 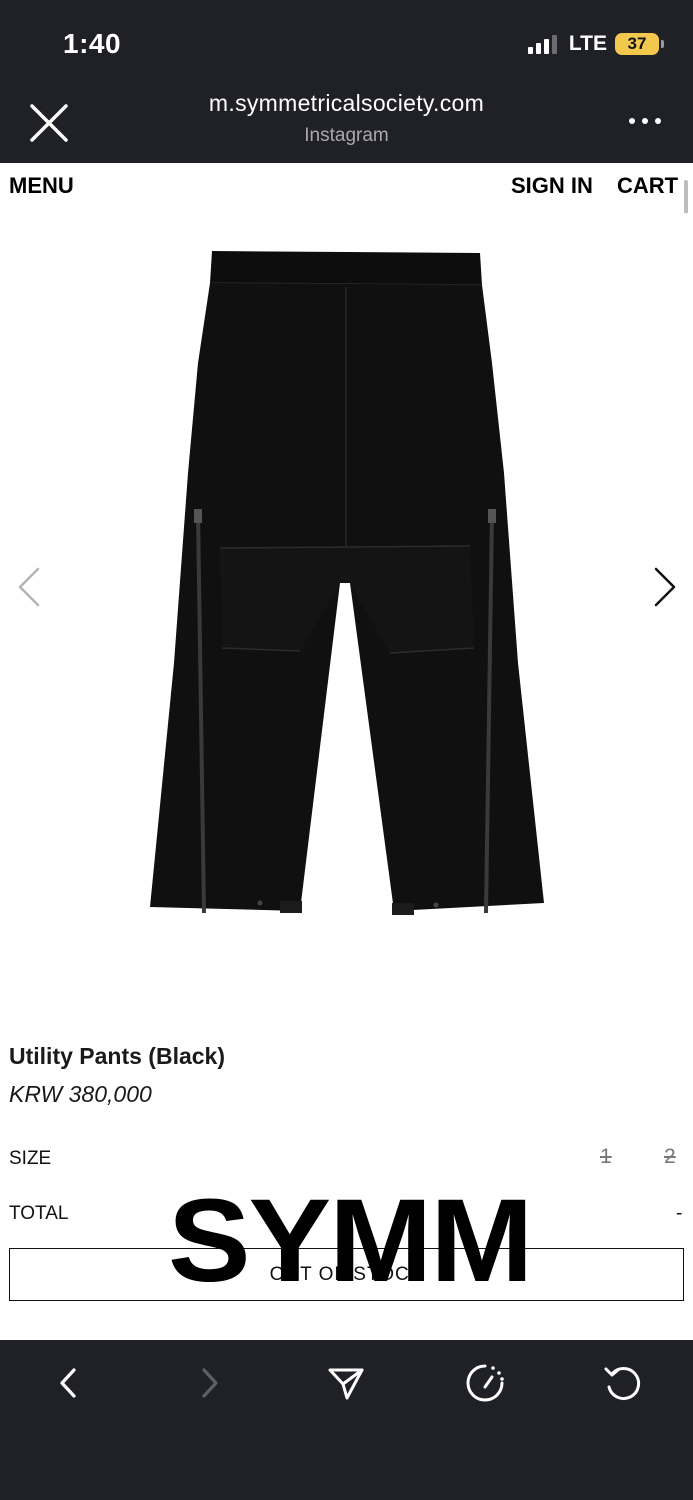 What do you see at coordinates (346, 103) in the screenshot?
I see `url-text: m.symmetricalsociety.com` at bounding box center [346, 103].